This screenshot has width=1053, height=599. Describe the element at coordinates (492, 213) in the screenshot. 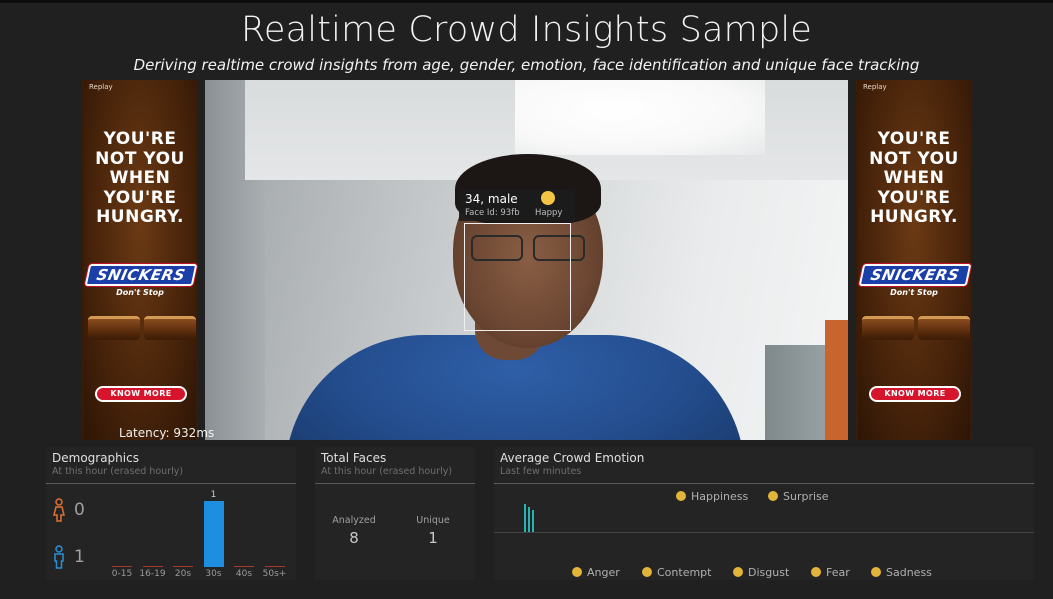

I see `face-id: Face Id: 93fb` at that location.